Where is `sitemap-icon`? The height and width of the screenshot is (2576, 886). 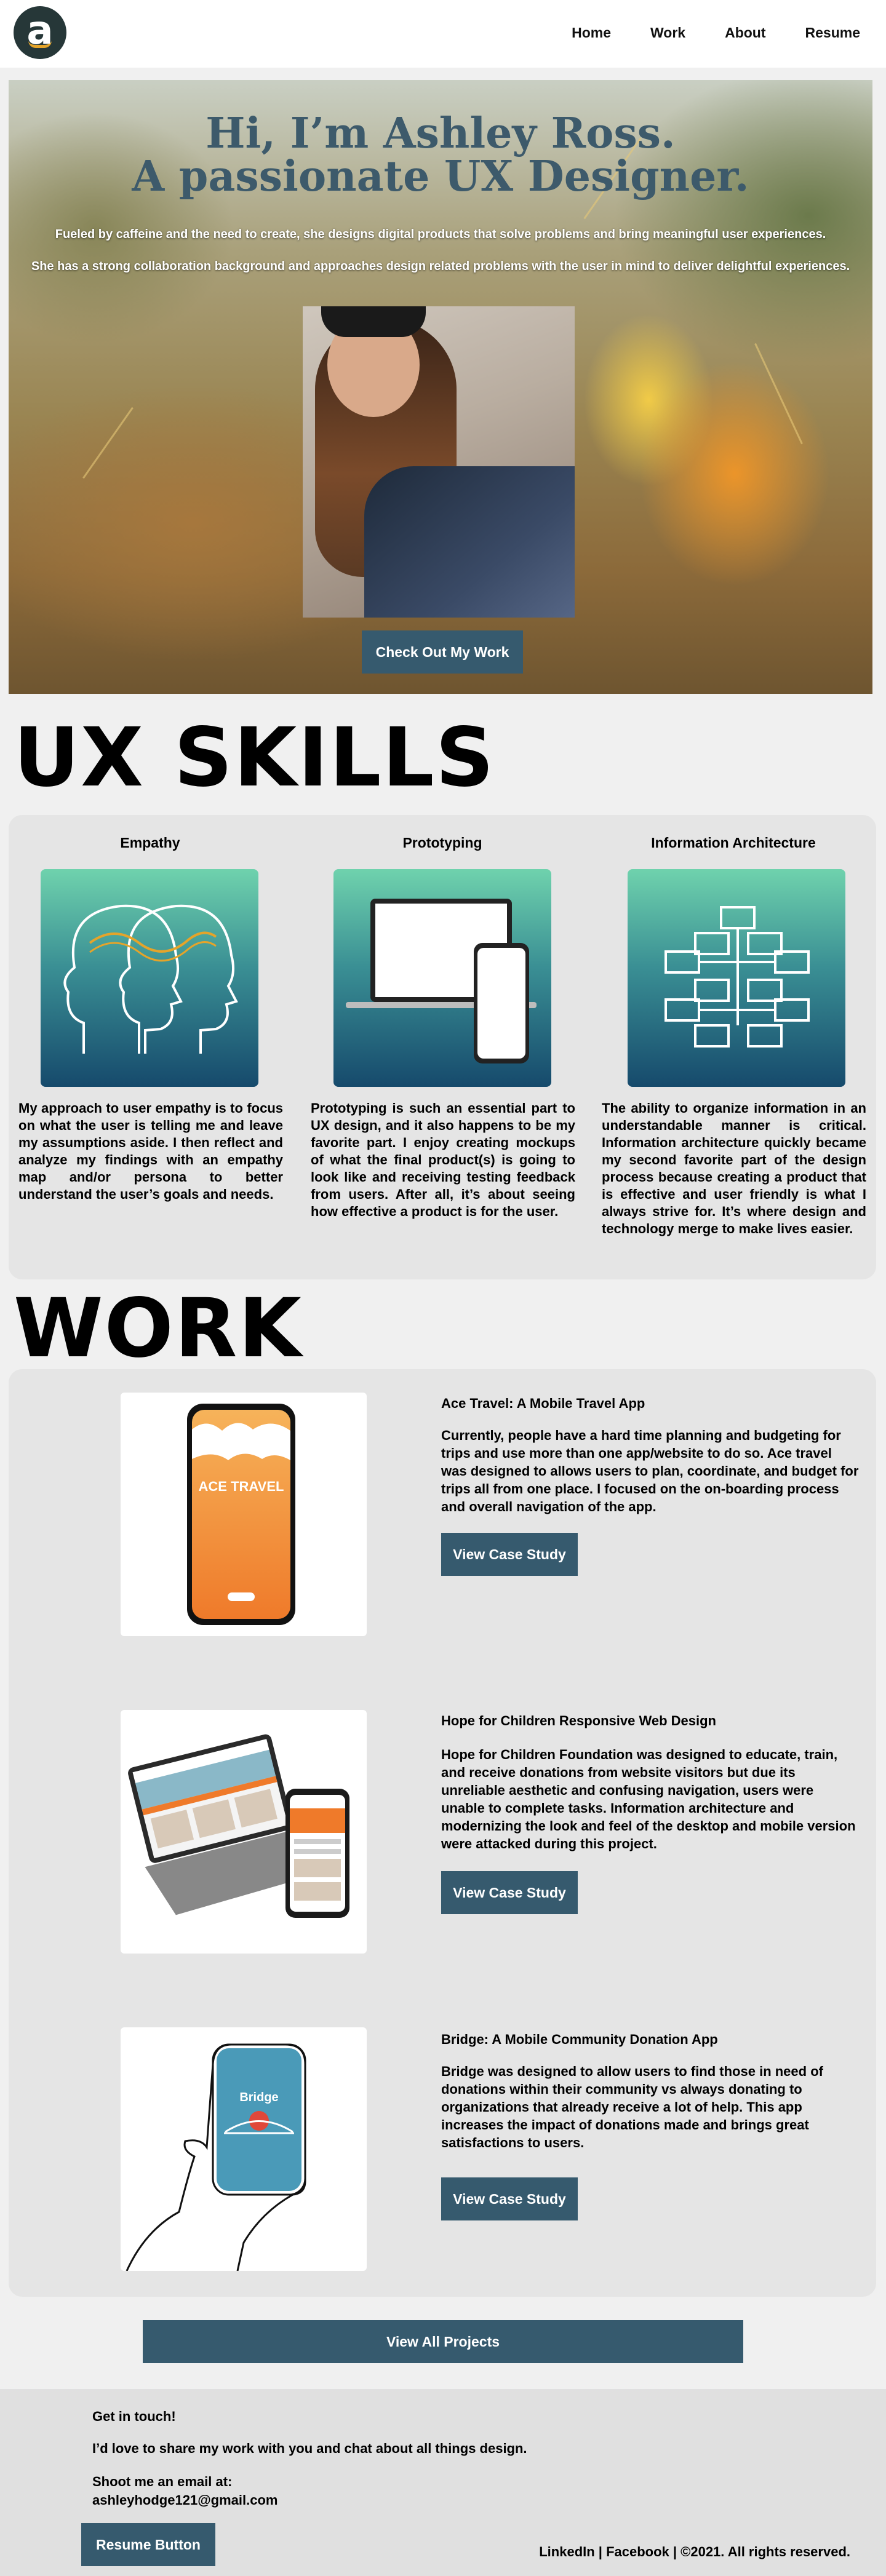 sitemap-icon is located at coordinates (736, 978).